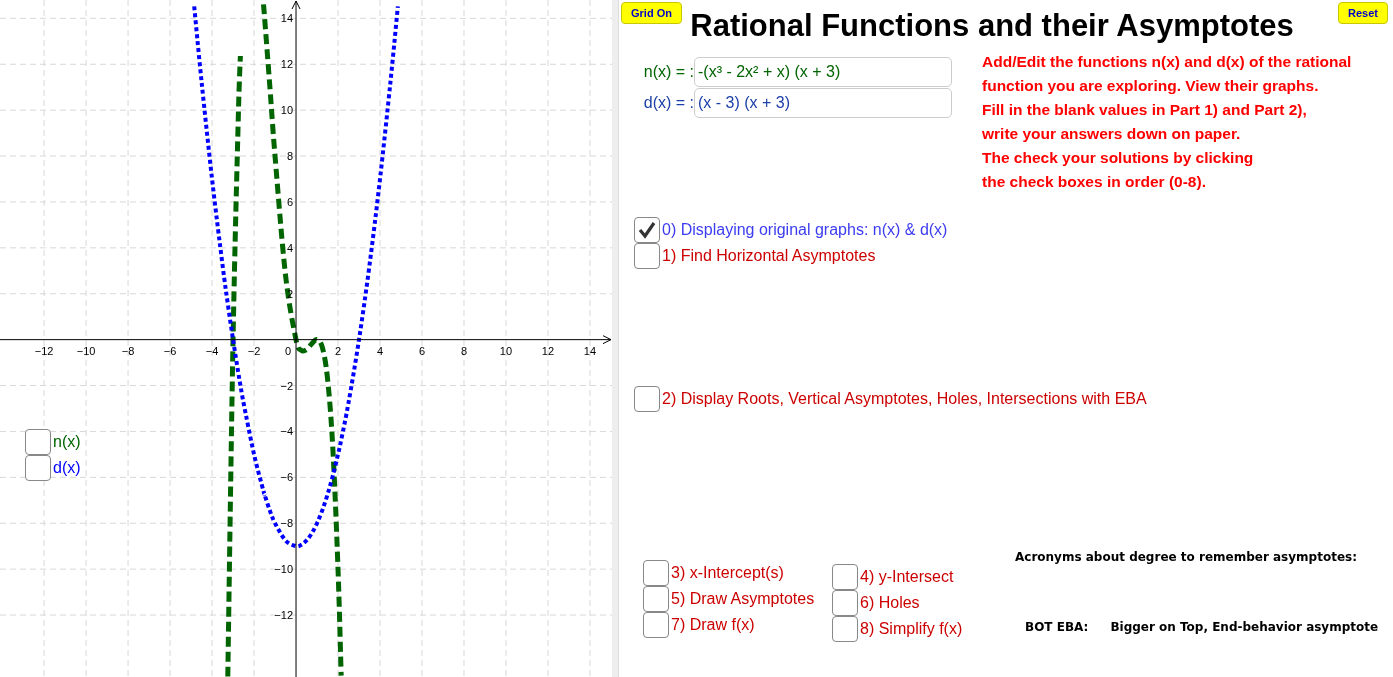 The height and width of the screenshot is (677, 1393). Describe the element at coordinates (727, 573) in the screenshot. I see `checkbox-label: 3) x-Intercept(s)` at that location.